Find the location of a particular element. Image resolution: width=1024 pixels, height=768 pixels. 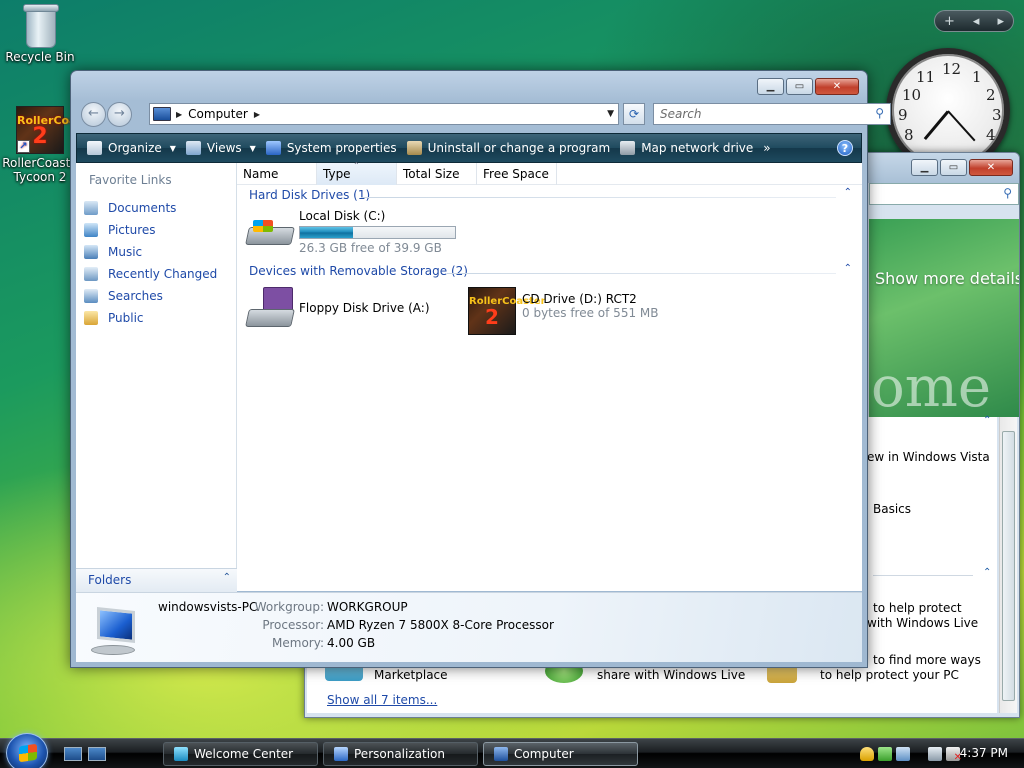

welcome-search-input: ⚲ is located at coordinates (944, 194).